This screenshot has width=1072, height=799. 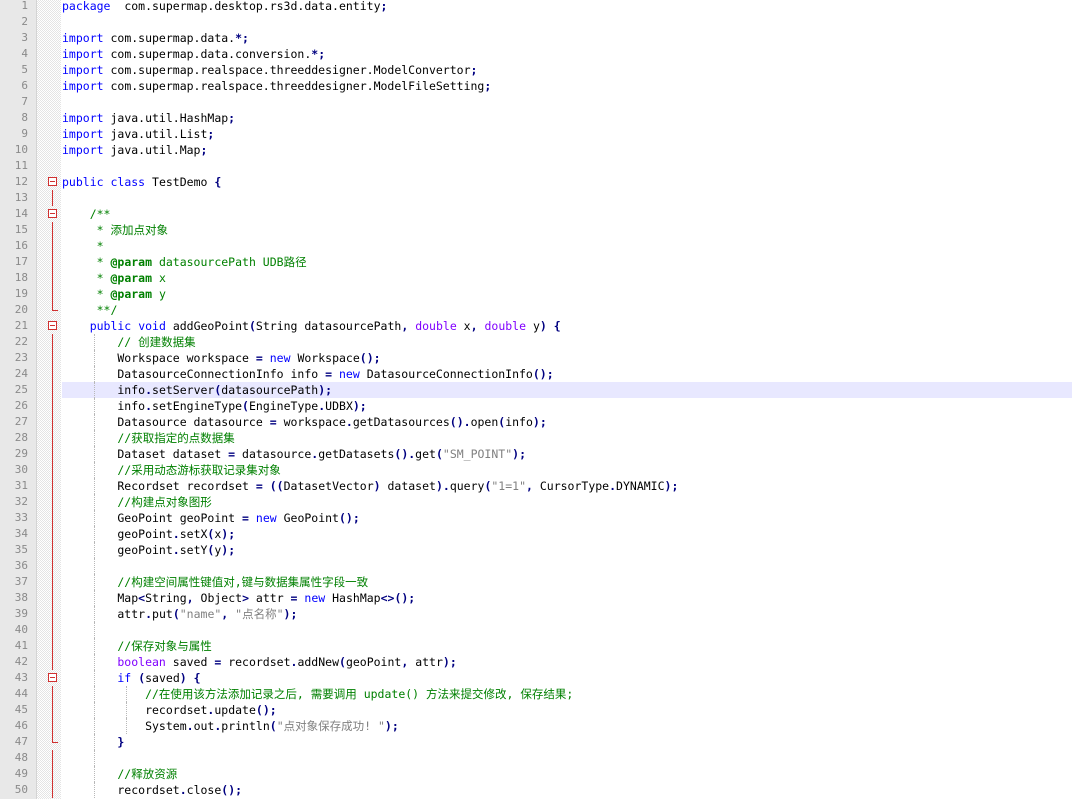 I want to click on code-line: 3 import com.supermap.data.*;, so click(x=536, y=38).